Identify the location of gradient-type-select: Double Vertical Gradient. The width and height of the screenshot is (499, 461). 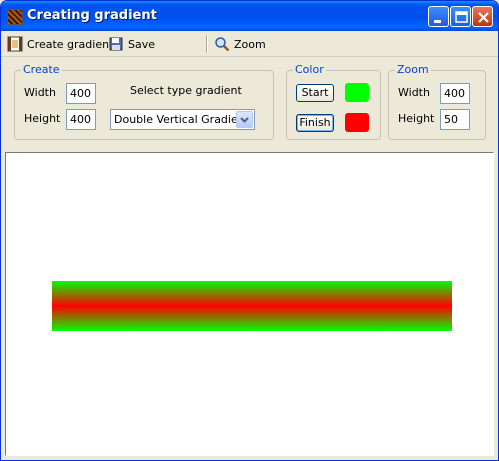
(182, 119).